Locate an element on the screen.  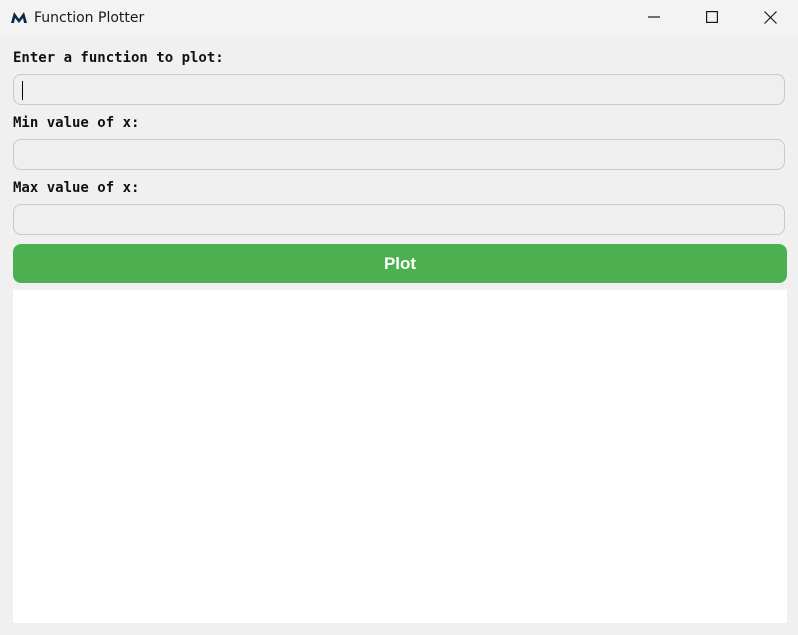
max-x-label: Max value of x: is located at coordinates (76, 188).